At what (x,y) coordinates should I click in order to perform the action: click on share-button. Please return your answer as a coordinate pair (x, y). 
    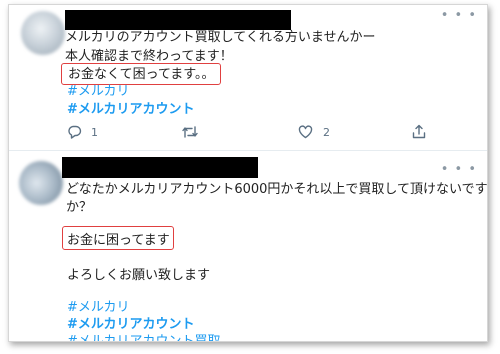
    Looking at the image, I should click on (419, 131).